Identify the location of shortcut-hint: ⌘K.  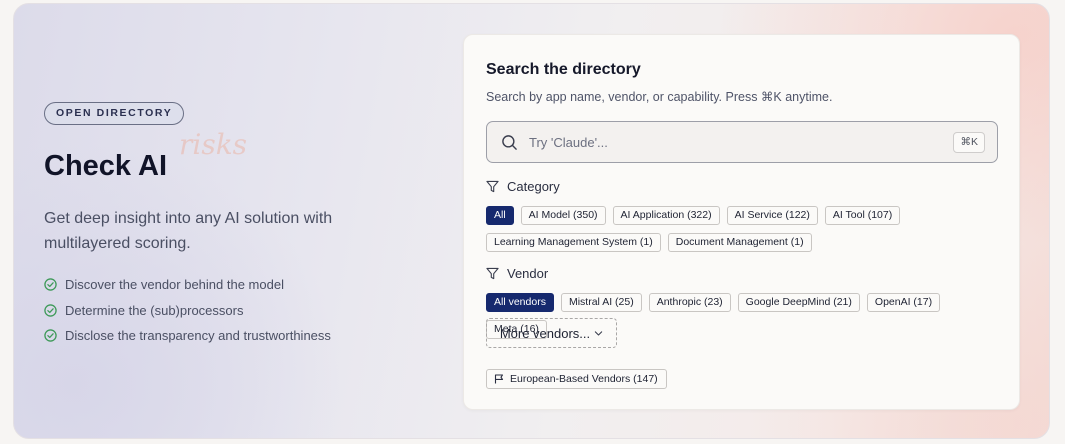
(969, 142).